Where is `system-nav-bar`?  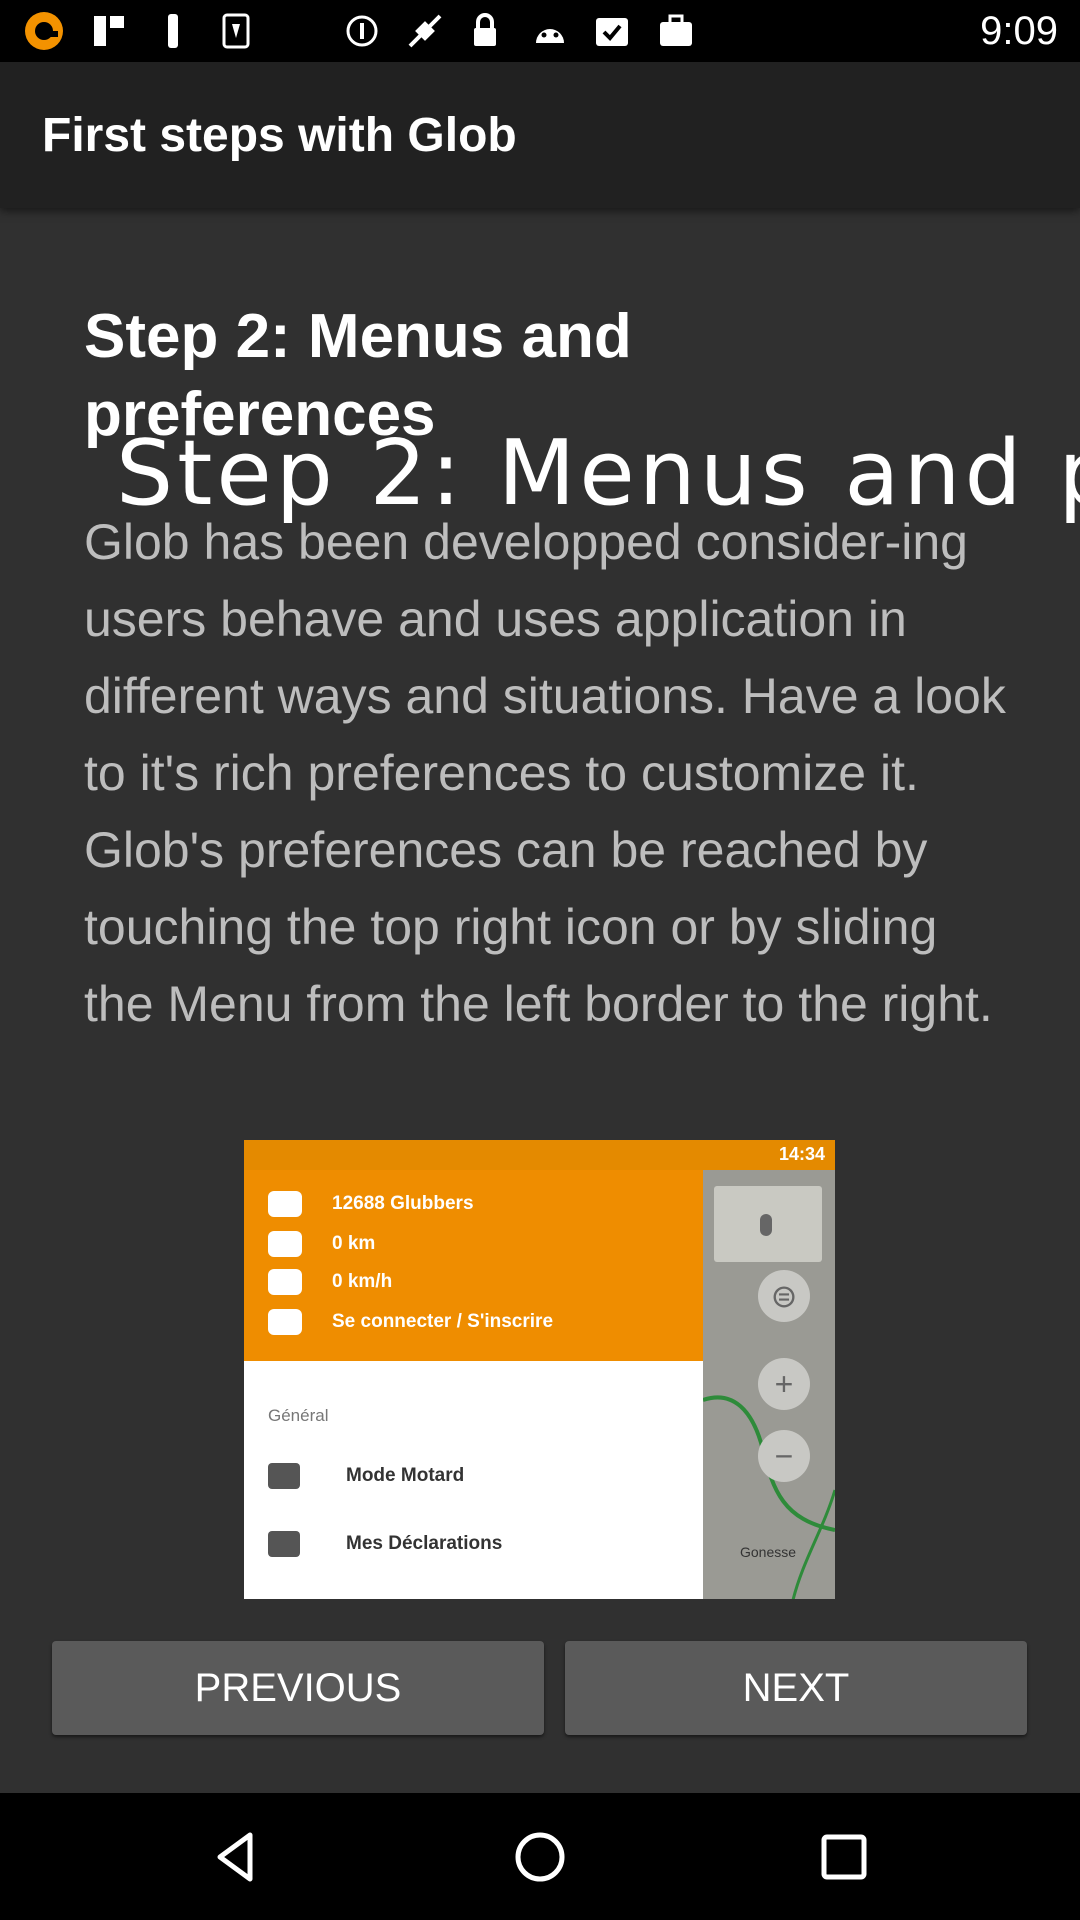
system-nav-bar is located at coordinates (540, 1856).